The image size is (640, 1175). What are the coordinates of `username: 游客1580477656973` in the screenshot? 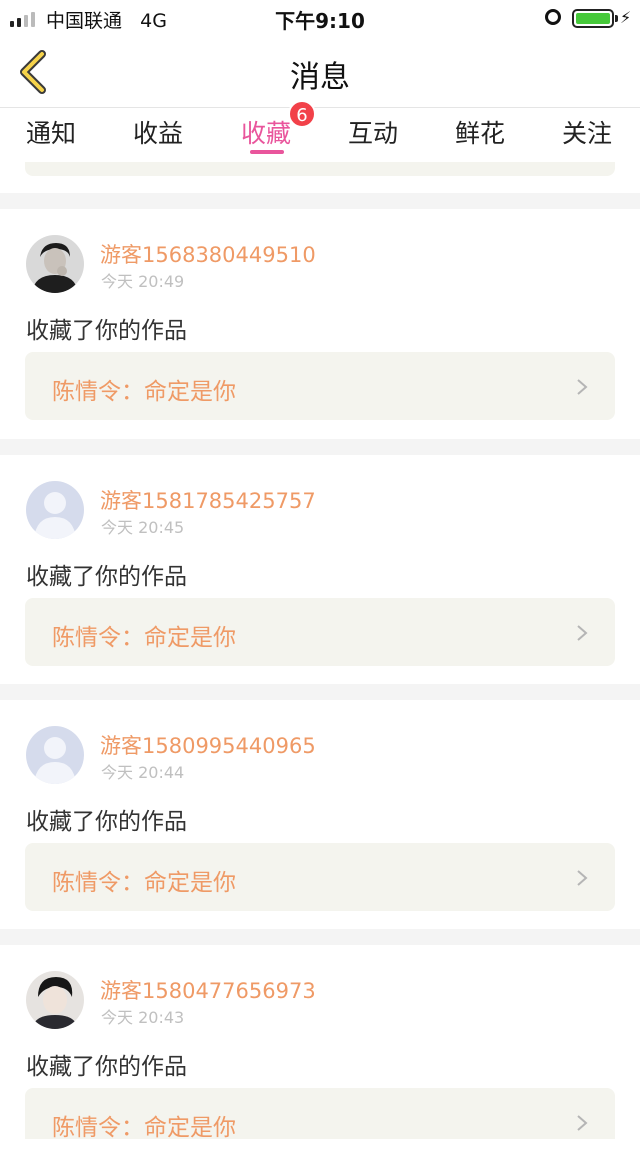 It's located at (208, 990).